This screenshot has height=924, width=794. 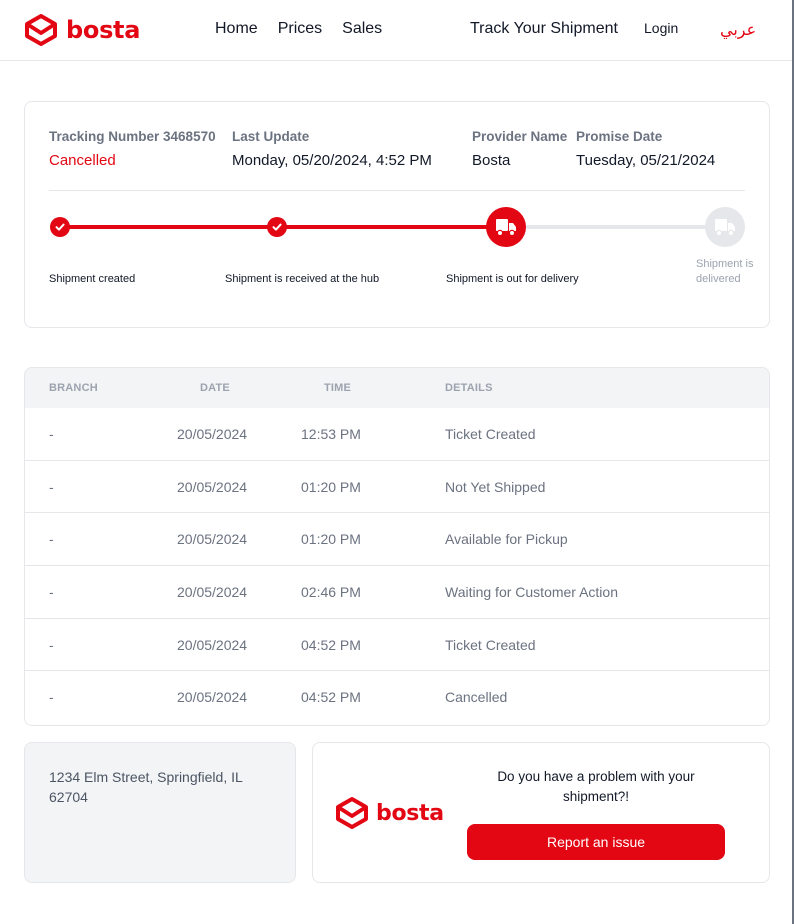 I want to click on cell-details: Waiting for Customer Action, so click(x=531, y=592).